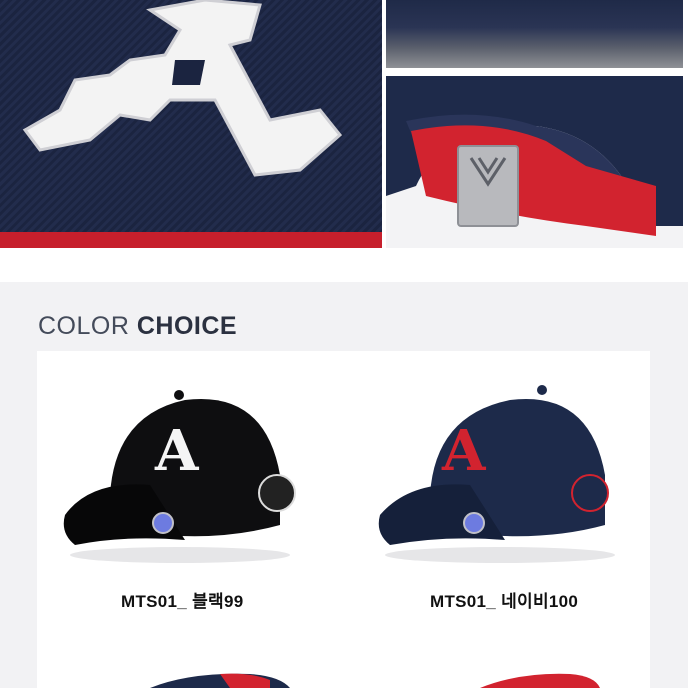 This screenshot has width=688, height=688. What do you see at coordinates (187, 326) in the screenshot?
I see `heading-bold-text: CHOICE` at bounding box center [187, 326].